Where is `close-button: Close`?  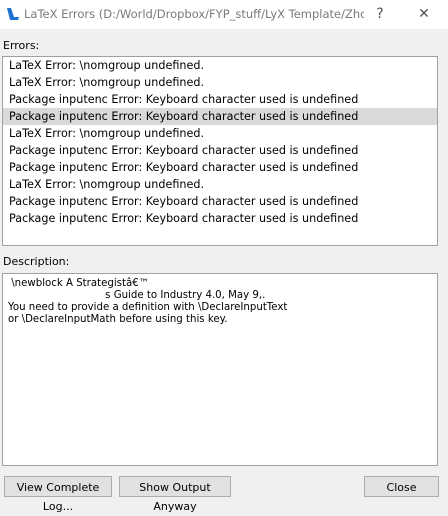
close-button: Close is located at coordinates (401, 486).